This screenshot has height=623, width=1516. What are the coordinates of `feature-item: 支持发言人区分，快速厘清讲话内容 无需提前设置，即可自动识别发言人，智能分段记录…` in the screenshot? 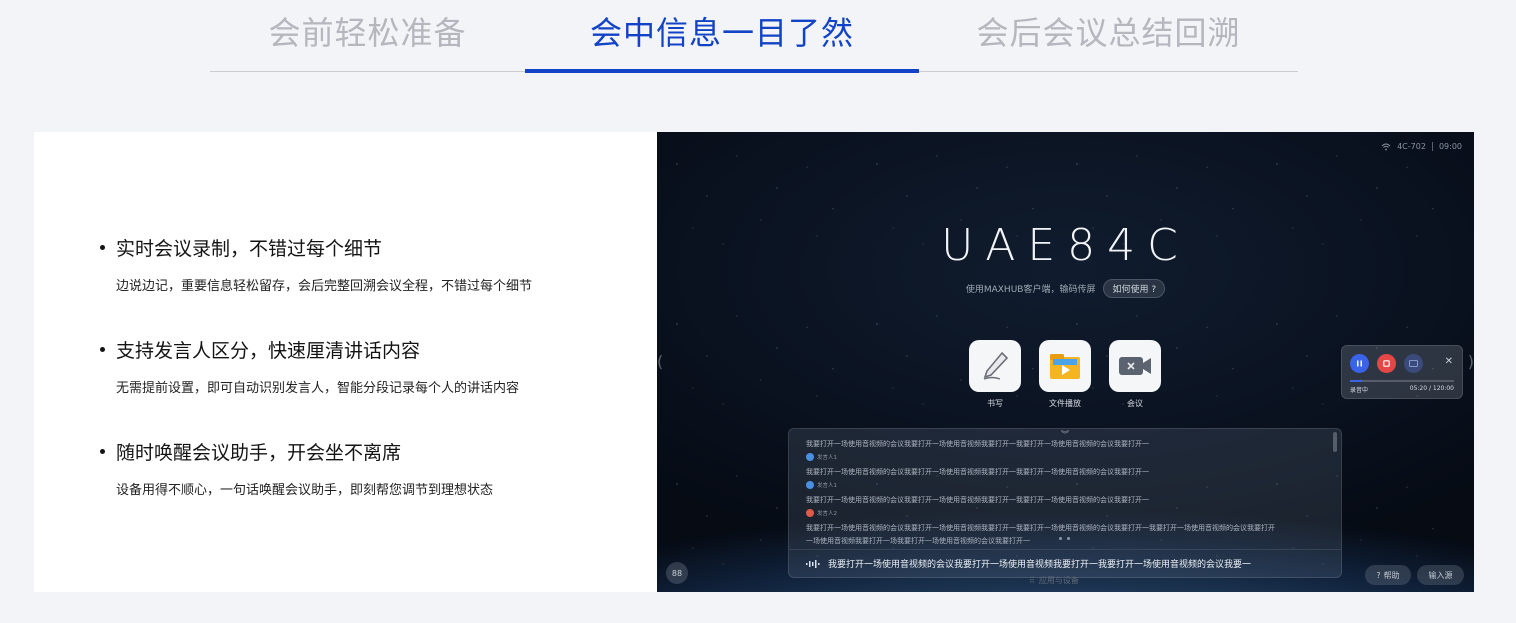 It's located at (310, 366).